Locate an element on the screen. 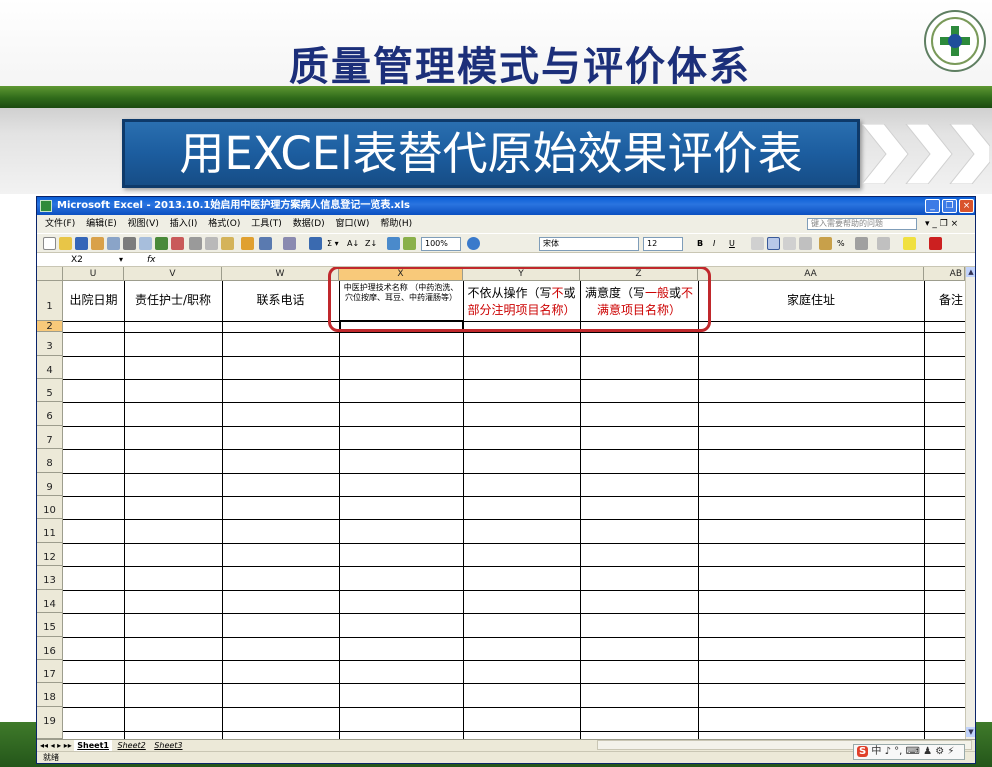 The width and height of the screenshot is (992, 767). menu-insert: 插入(I) is located at coordinates (184, 224).